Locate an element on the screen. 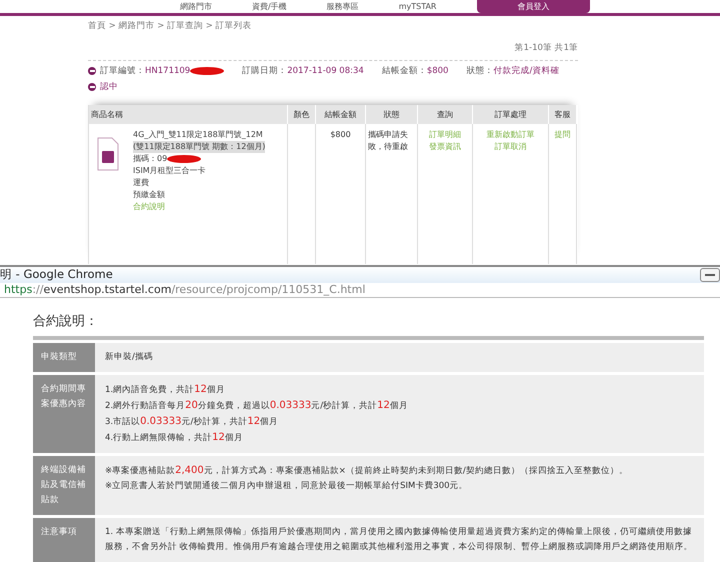 This screenshot has height=562, width=720. nav-link: myTSTAR is located at coordinates (417, 7).